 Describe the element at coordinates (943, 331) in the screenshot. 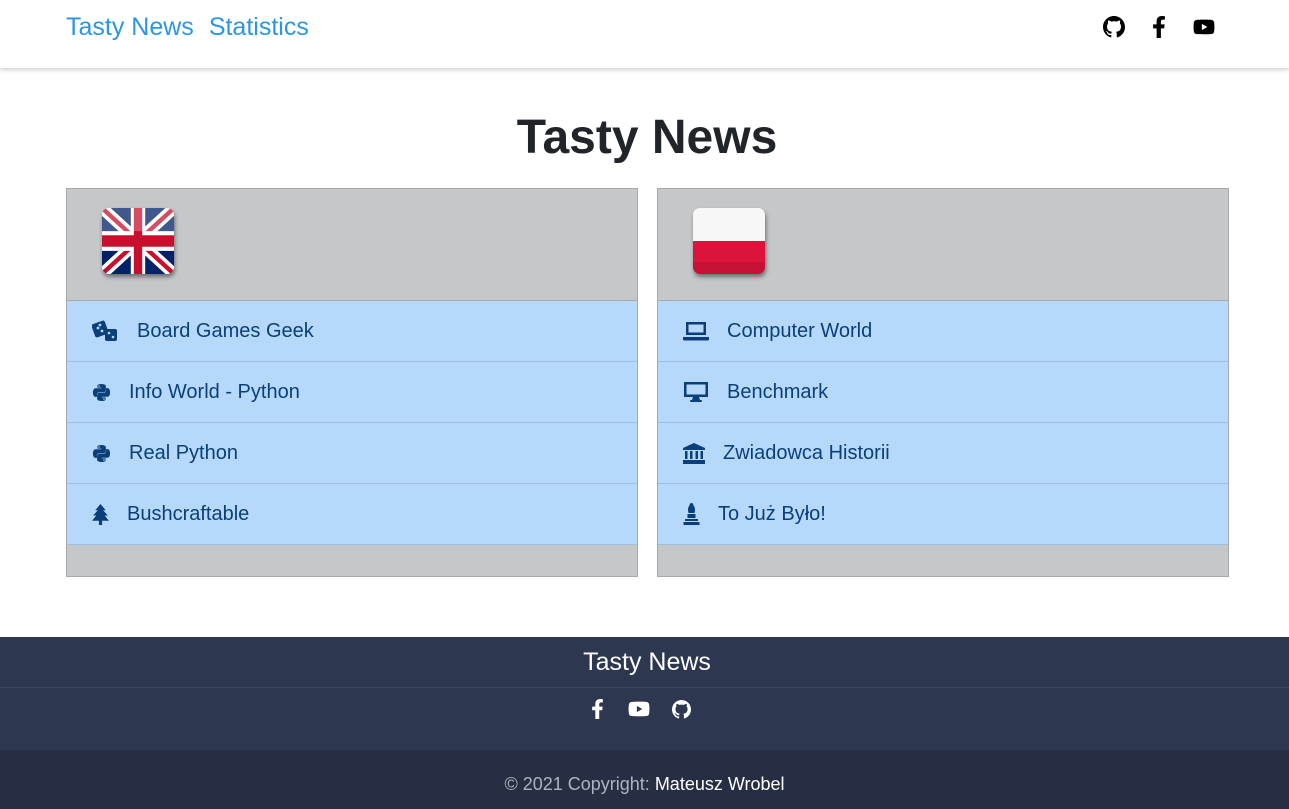

I see `list-item-computer-world: Computer World` at that location.